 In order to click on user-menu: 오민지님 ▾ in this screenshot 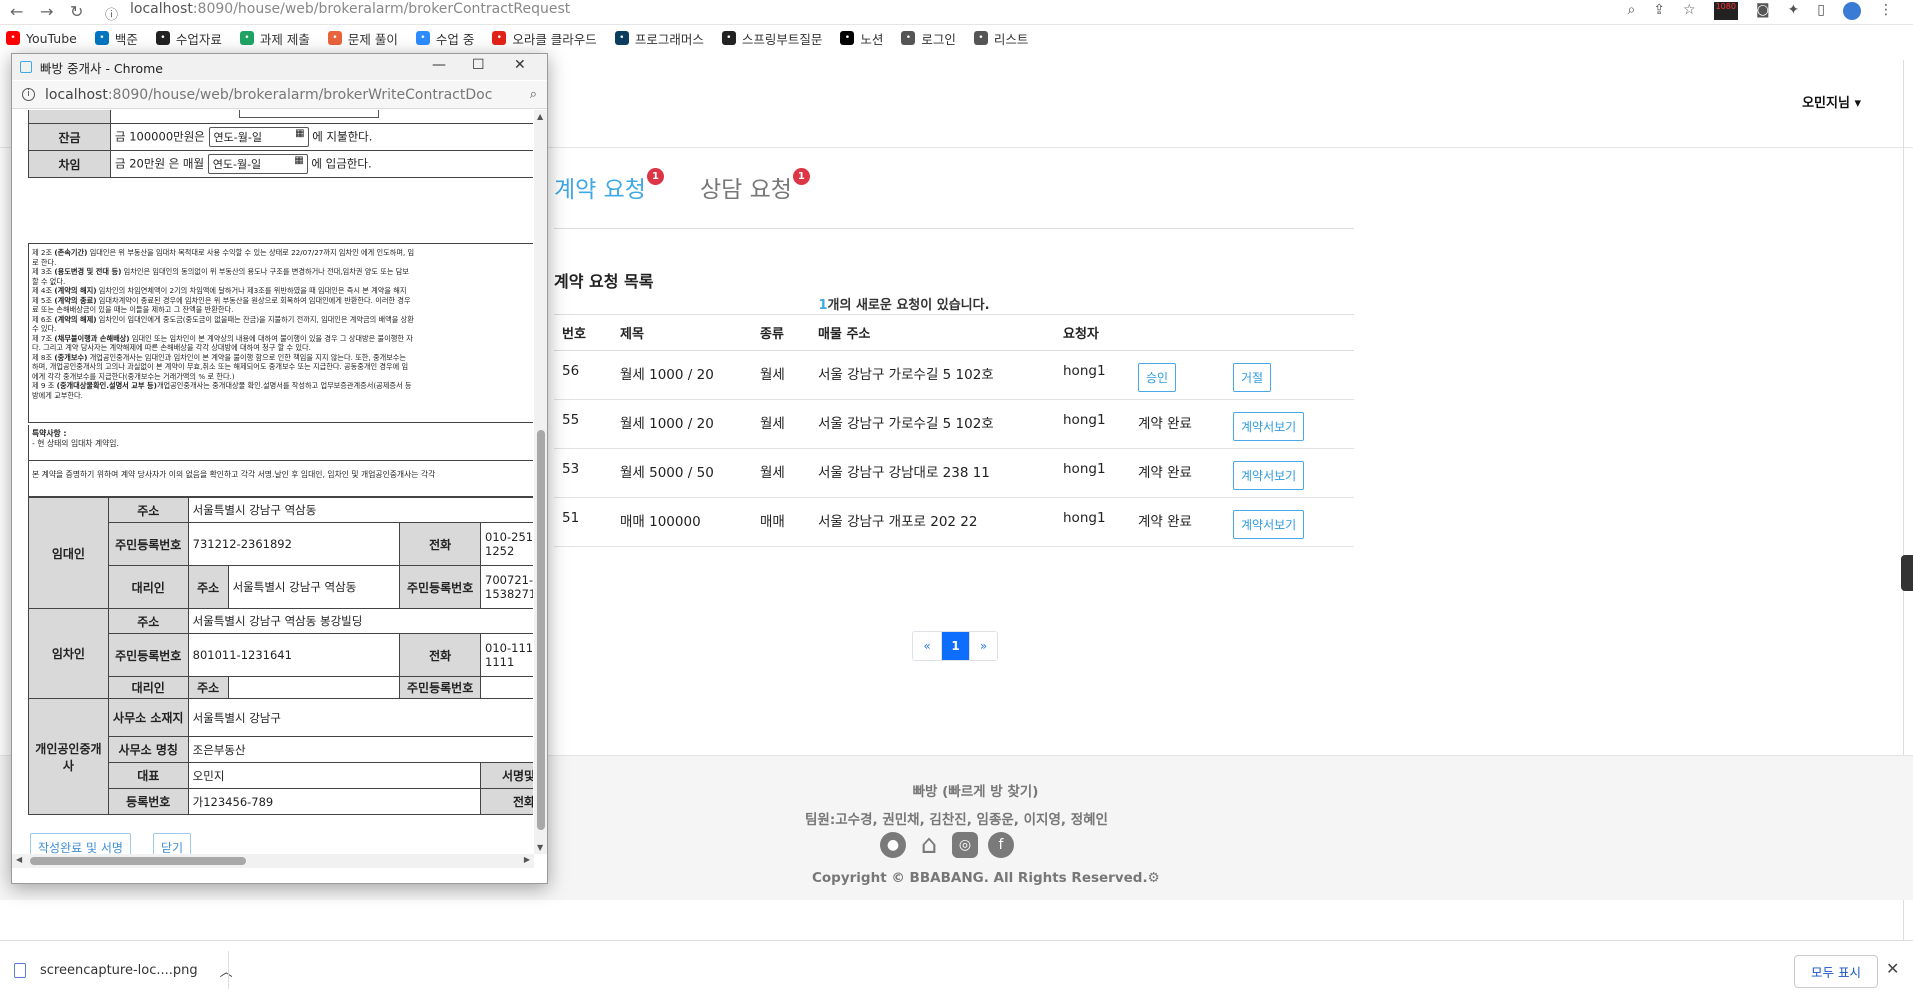, I will do `click(1831, 101)`.